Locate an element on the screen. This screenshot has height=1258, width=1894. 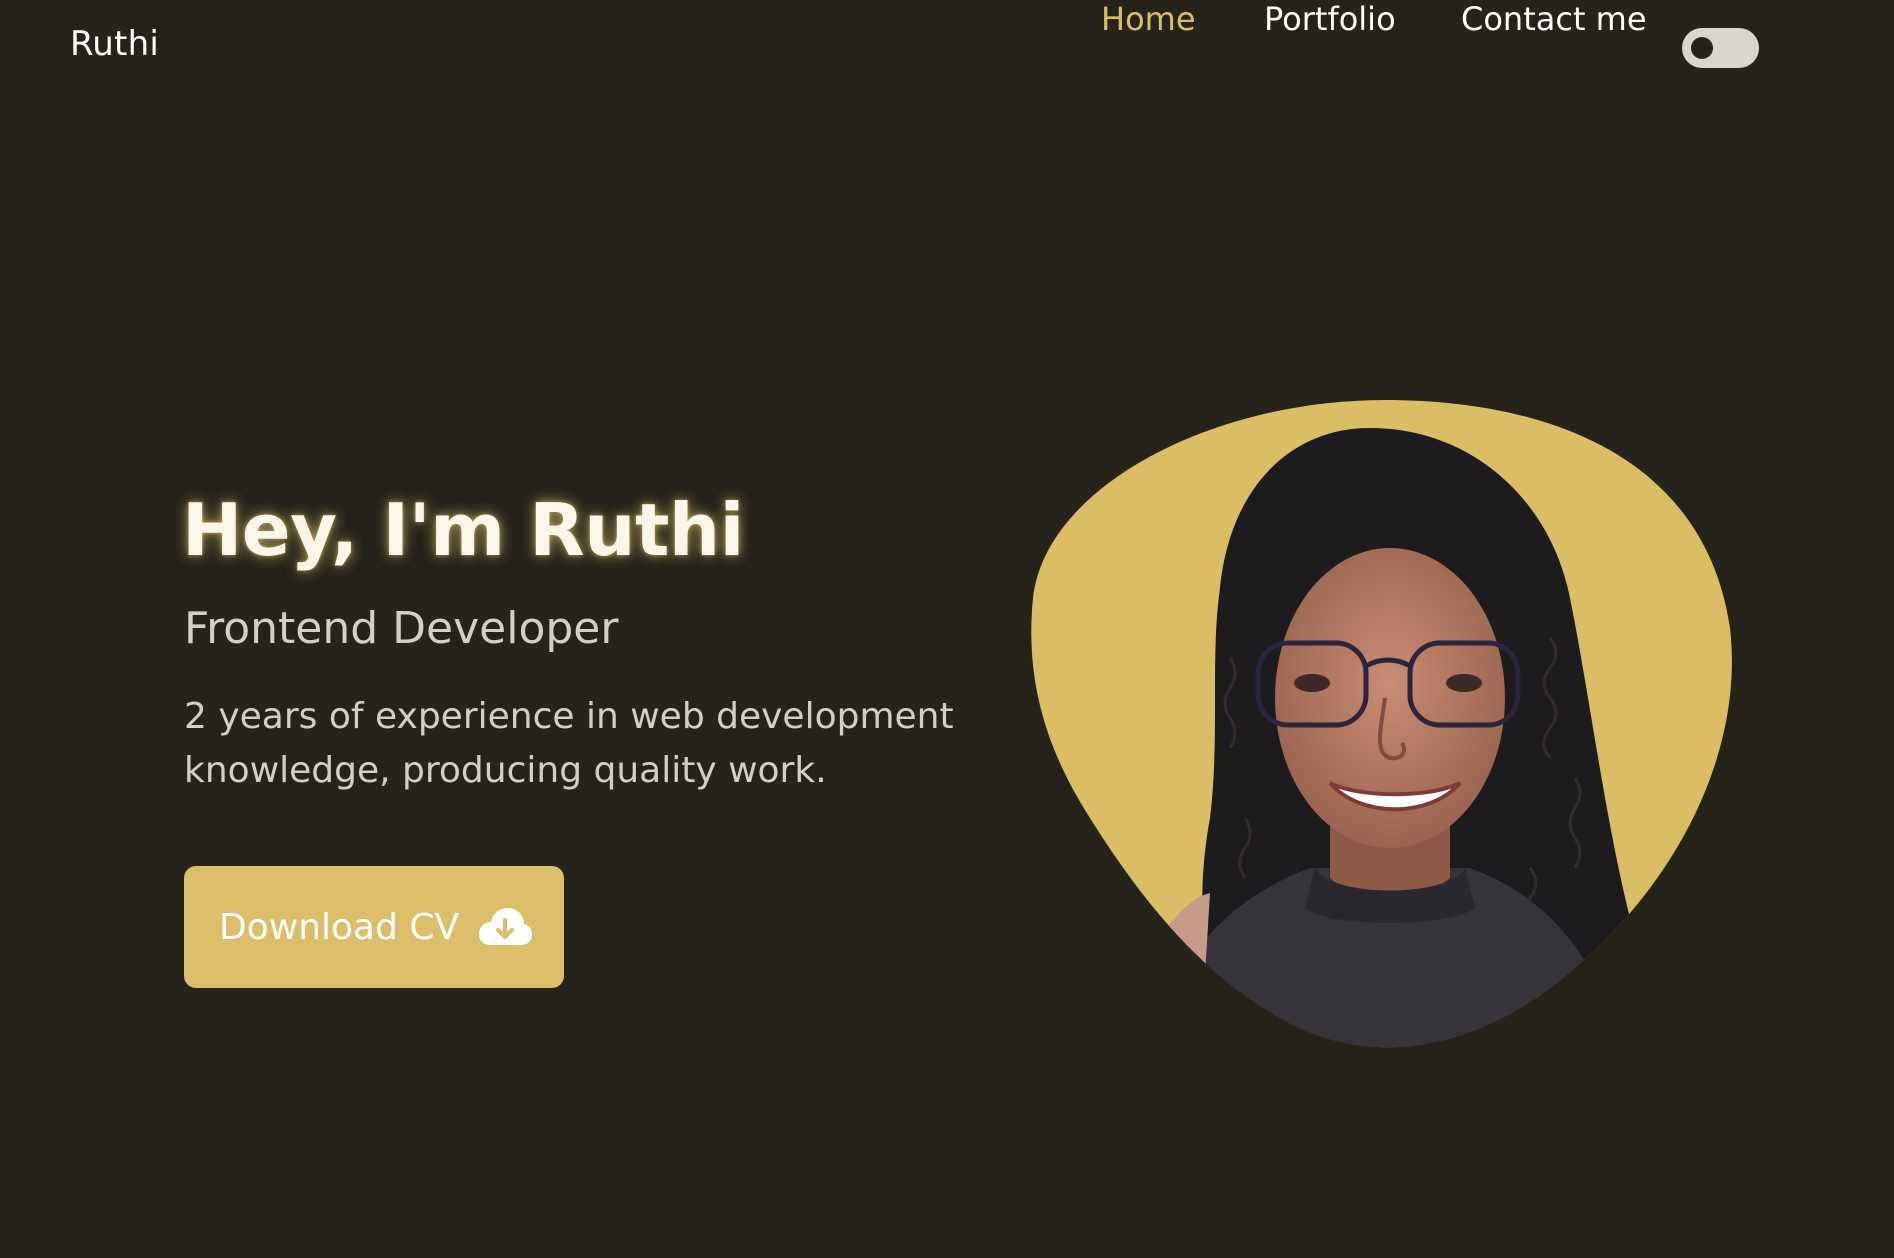
nav-contact: Contact me is located at coordinates (1554, 19).